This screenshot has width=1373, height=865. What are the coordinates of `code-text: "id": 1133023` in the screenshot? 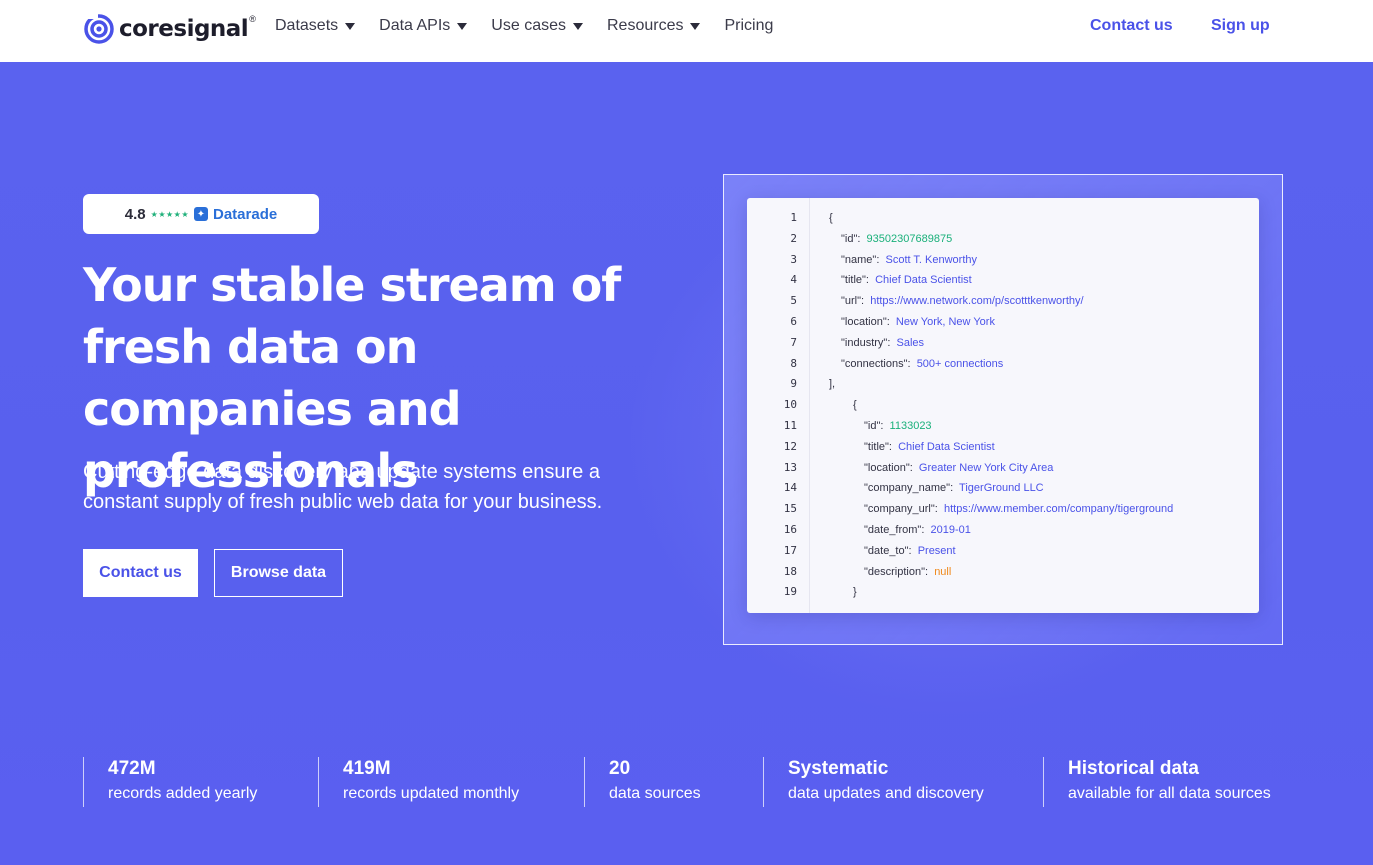 It's located at (898, 426).